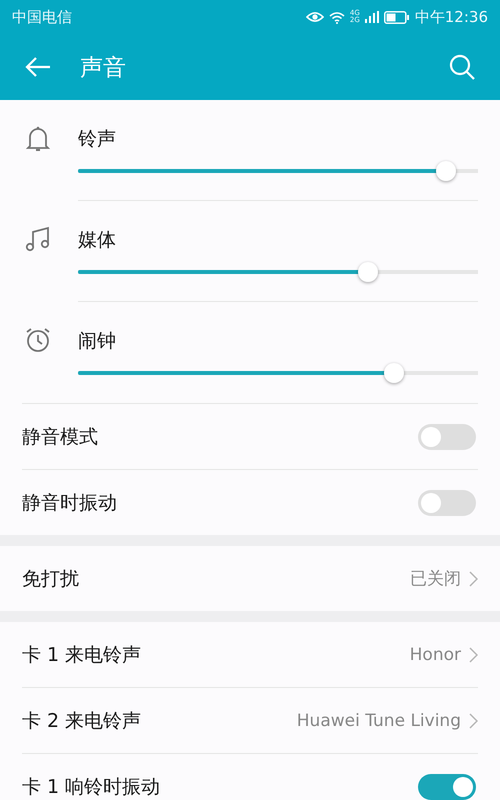 Image resolution: width=500 pixels, height=800 pixels. Describe the element at coordinates (315, 17) in the screenshot. I see `eye-icon` at that location.